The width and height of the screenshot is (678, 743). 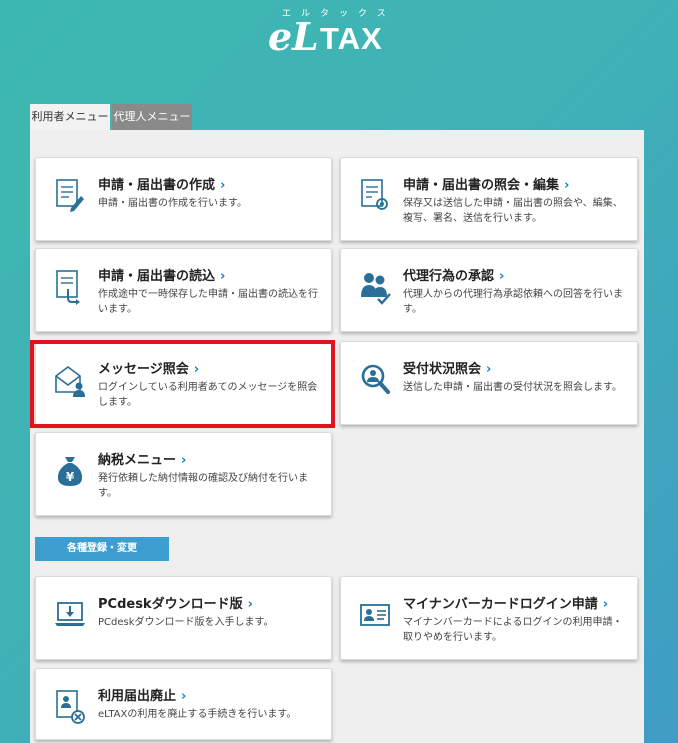 What do you see at coordinates (70, 707) in the screenshot?
I see `document-cancel-icon` at bounding box center [70, 707].